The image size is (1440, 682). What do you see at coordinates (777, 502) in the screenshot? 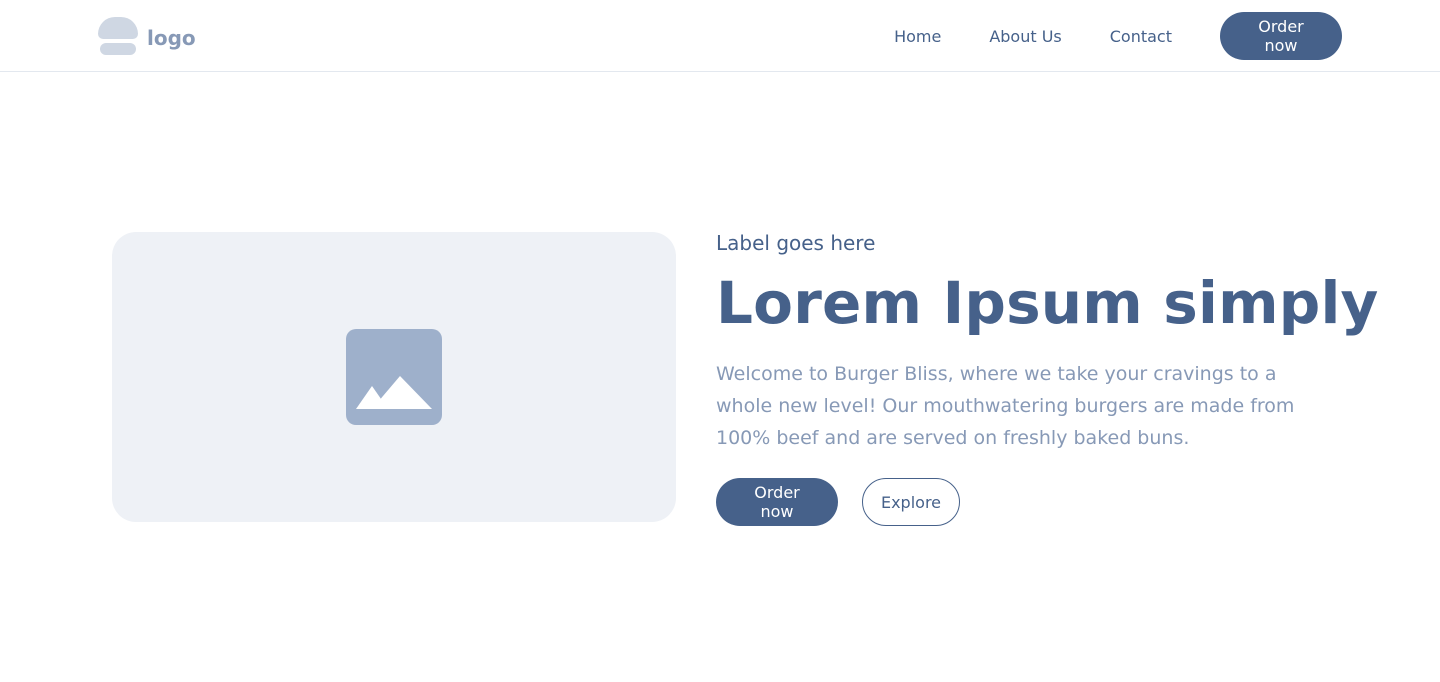
I see `hero-order-now-button: Order now` at bounding box center [777, 502].